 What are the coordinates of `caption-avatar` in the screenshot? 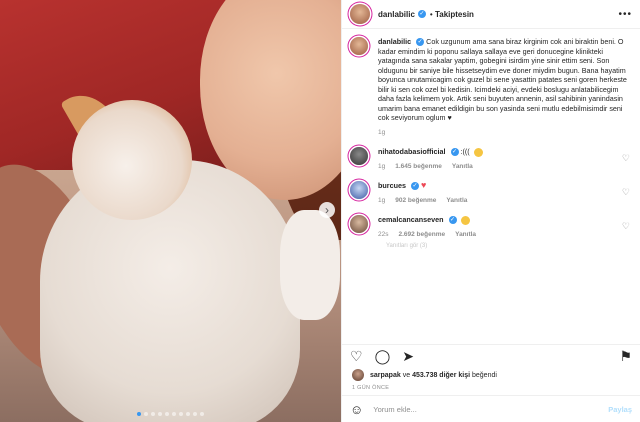 It's located at (359, 46).